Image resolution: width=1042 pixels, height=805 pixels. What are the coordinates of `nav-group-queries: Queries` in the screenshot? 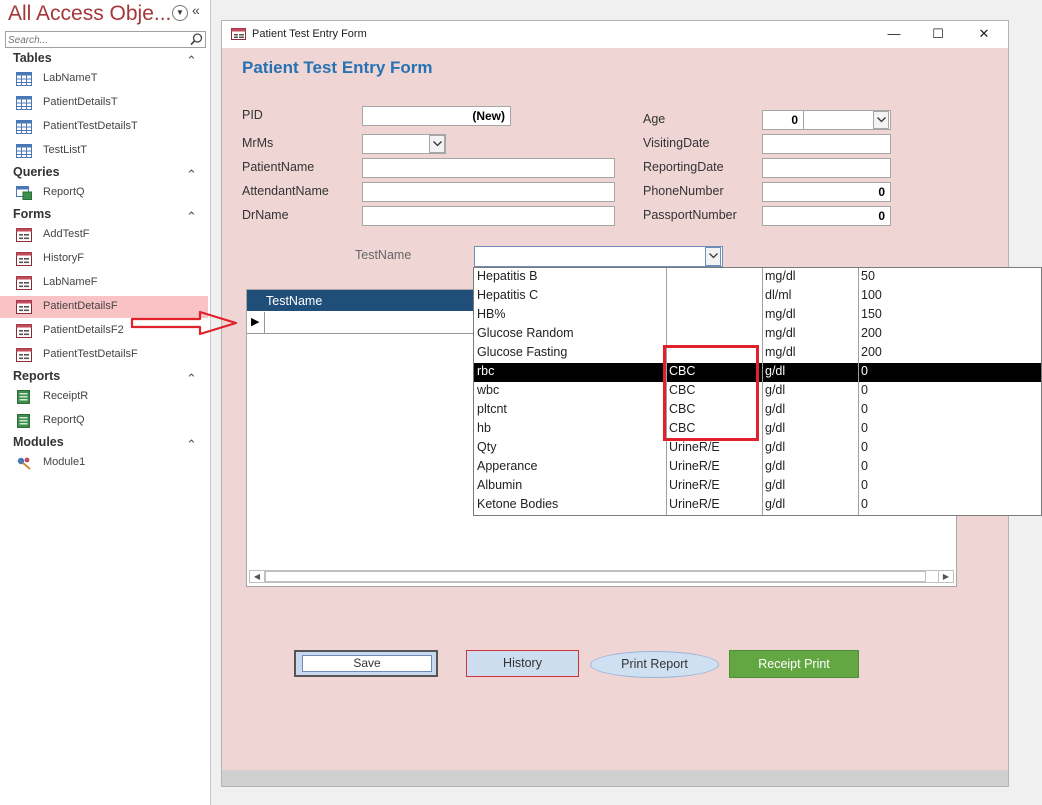 It's located at (36, 172).